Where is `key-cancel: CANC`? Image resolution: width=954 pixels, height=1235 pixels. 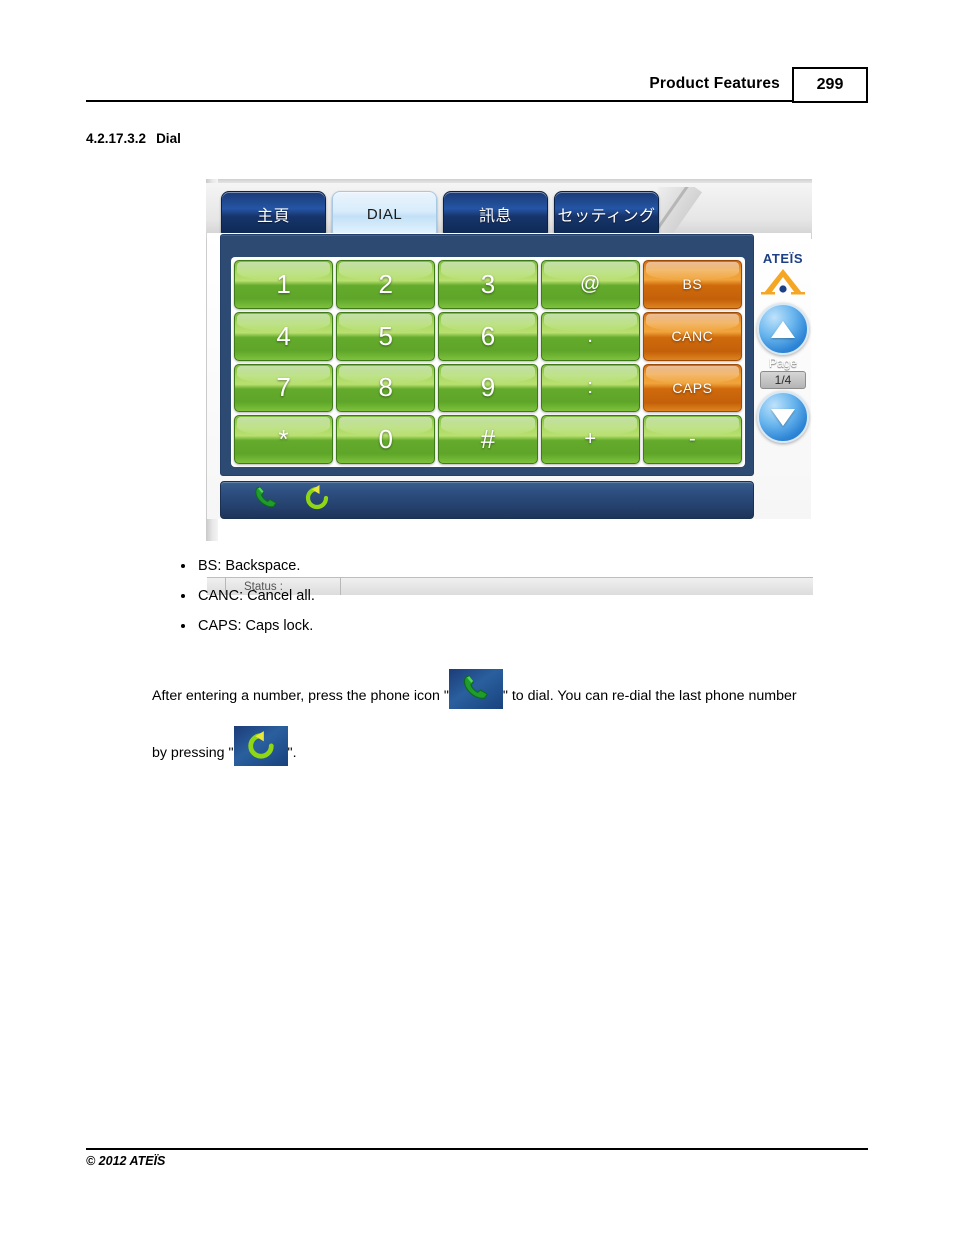 key-cancel: CANC is located at coordinates (692, 336).